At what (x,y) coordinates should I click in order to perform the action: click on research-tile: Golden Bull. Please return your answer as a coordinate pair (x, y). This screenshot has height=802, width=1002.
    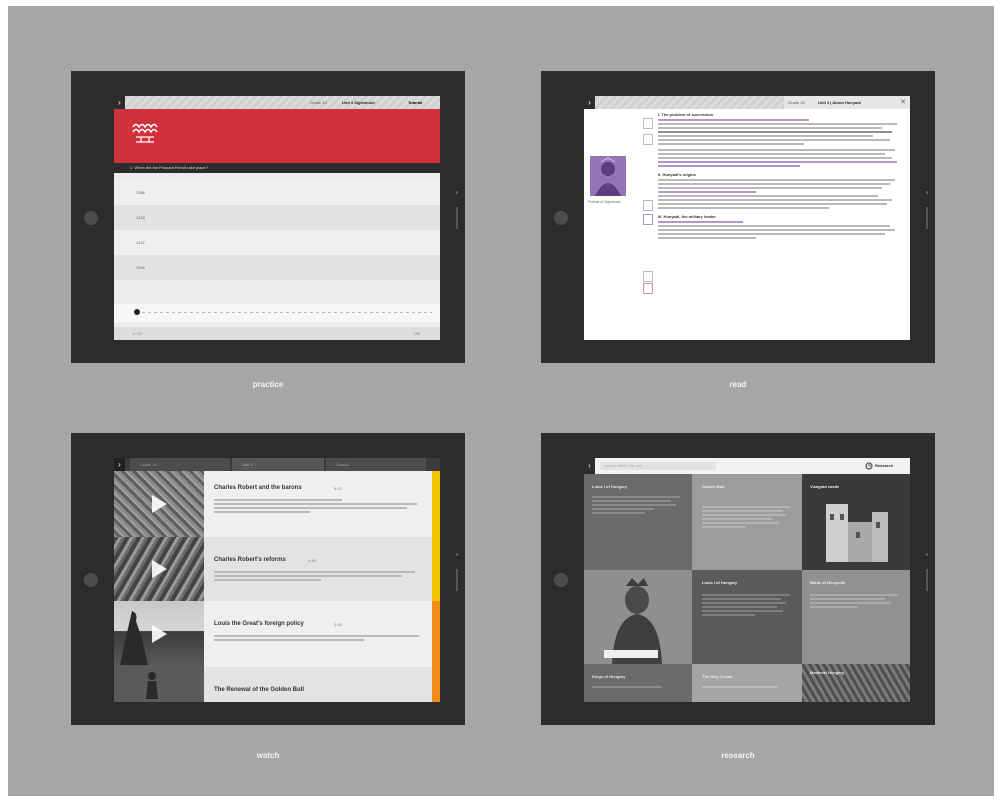
    Looking at the image, I should click on (747, 522).